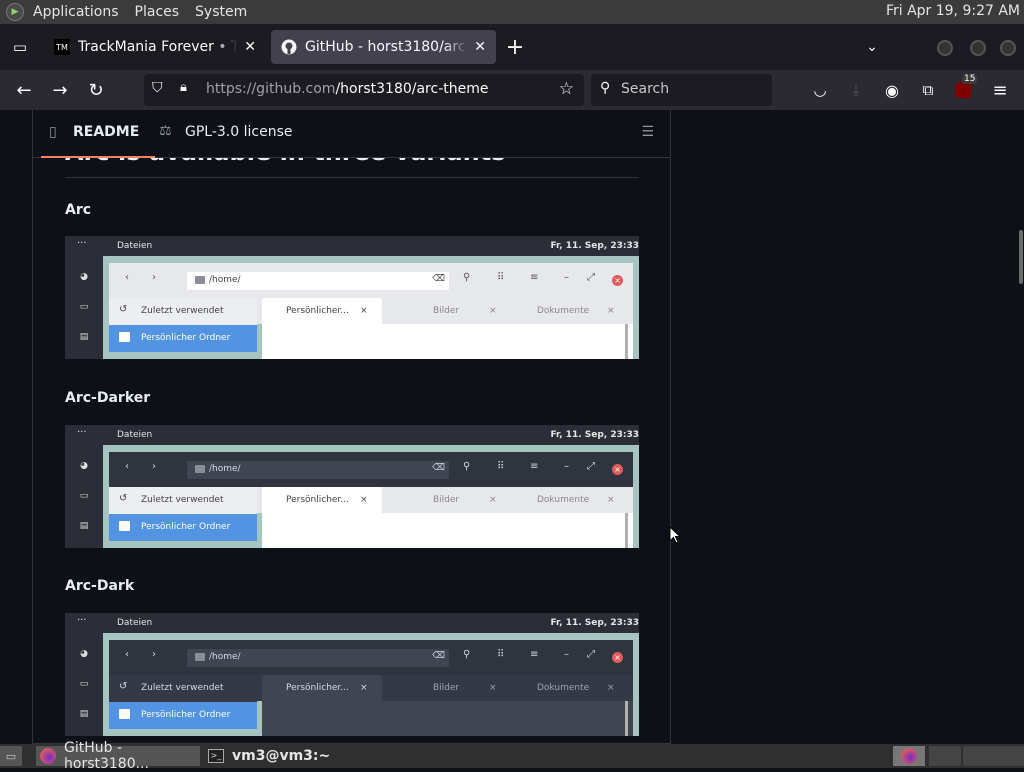  I want to click on forward-icon: →, so click(60, 90).